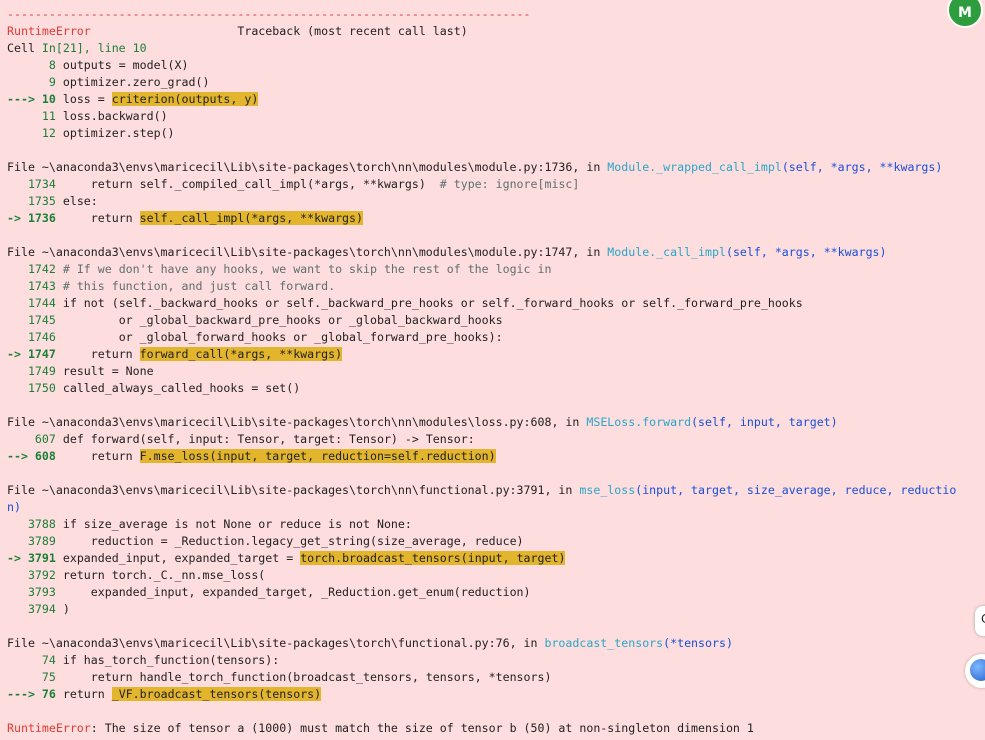 The width and height of the screenshot is (985, 740). Describe the element at coordinates (24, 48) in the screenshot. I see `cell-prefix: Cell` at that location.